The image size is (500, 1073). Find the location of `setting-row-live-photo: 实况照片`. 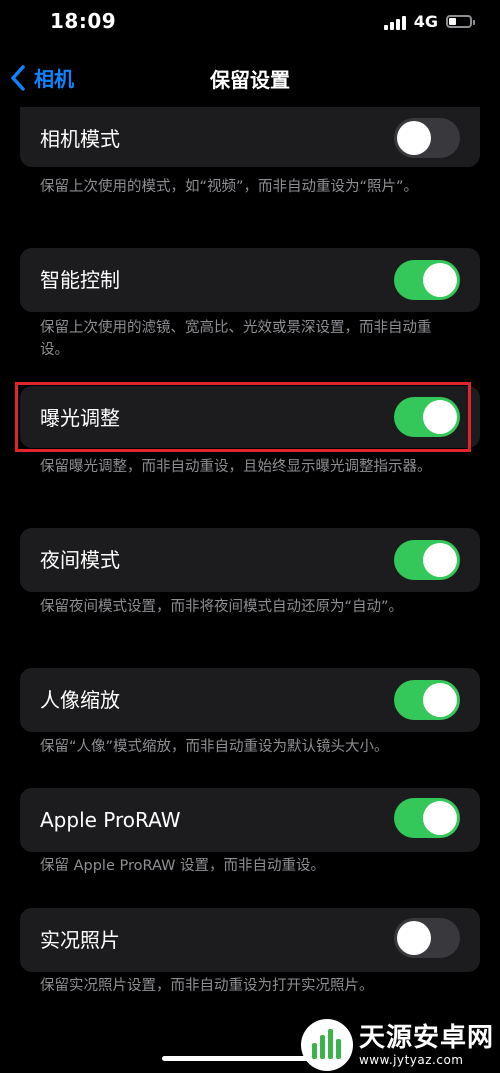

setting-row-live-photo: 实况照片 is located at coordinates (250, 940).